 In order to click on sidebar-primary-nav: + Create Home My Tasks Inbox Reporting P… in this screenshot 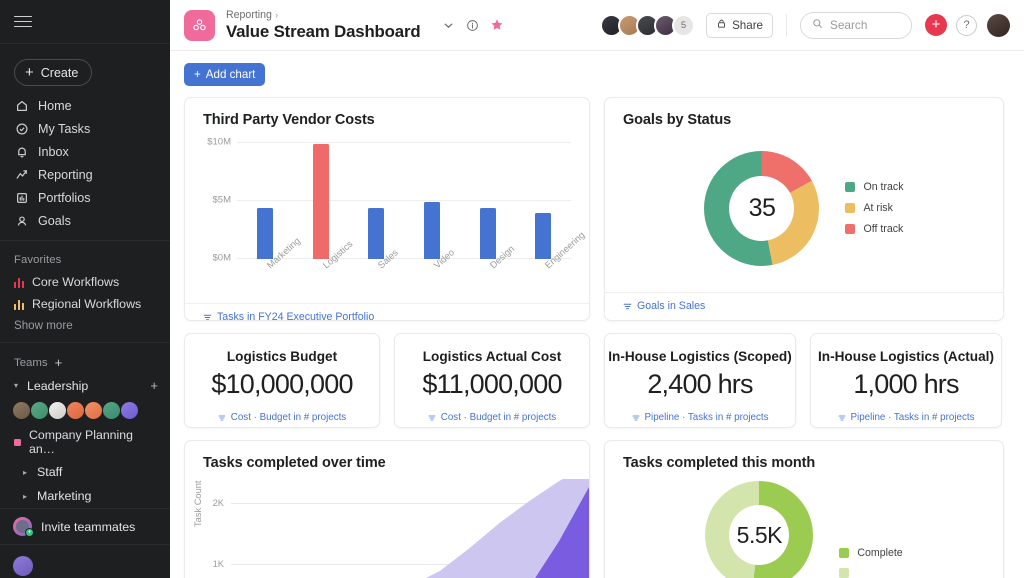, I will do `click(85, 142)`.